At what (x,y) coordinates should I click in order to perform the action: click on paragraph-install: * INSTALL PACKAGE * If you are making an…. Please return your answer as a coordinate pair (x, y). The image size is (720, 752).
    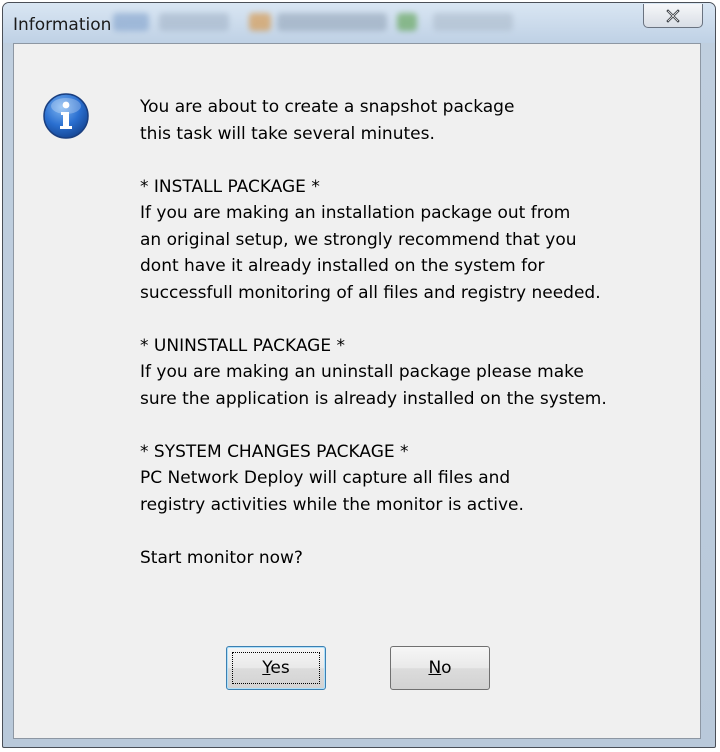
    Looking at the image, I should click on (370, 239).